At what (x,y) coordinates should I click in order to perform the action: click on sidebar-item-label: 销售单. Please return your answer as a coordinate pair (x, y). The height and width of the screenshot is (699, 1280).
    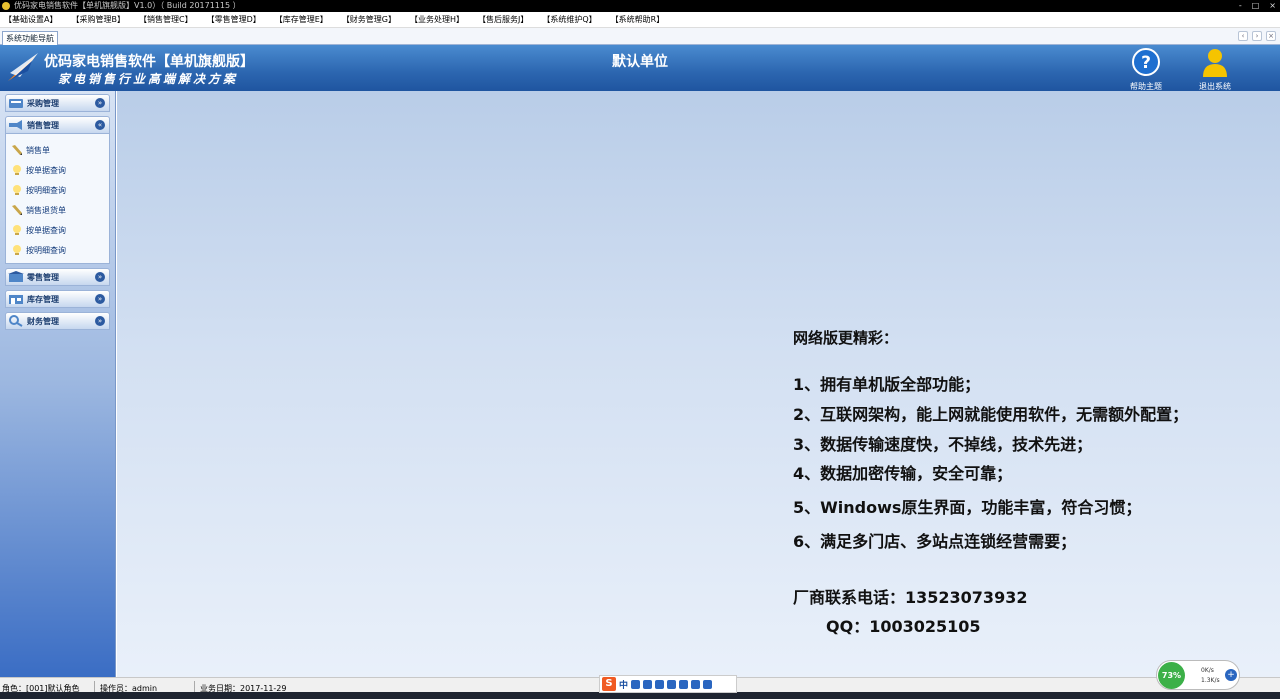
    Looking at the image, I should click on (38, 150).